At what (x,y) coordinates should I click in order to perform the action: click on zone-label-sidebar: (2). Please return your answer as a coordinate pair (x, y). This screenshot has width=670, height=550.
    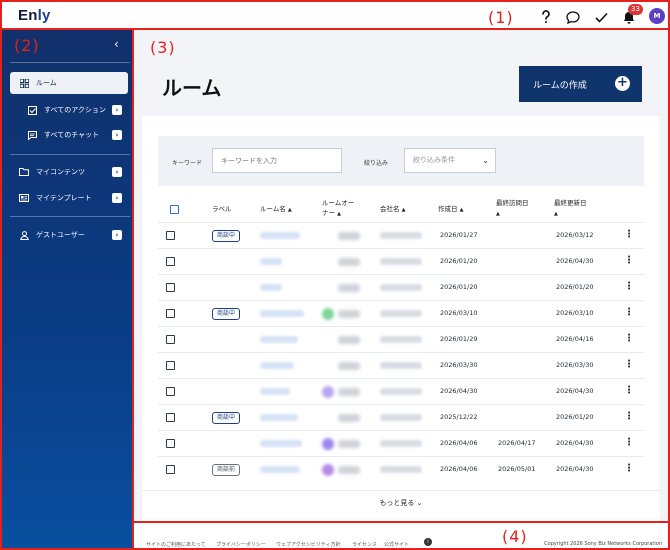
    Looking at the image, I should click on (27, 45).